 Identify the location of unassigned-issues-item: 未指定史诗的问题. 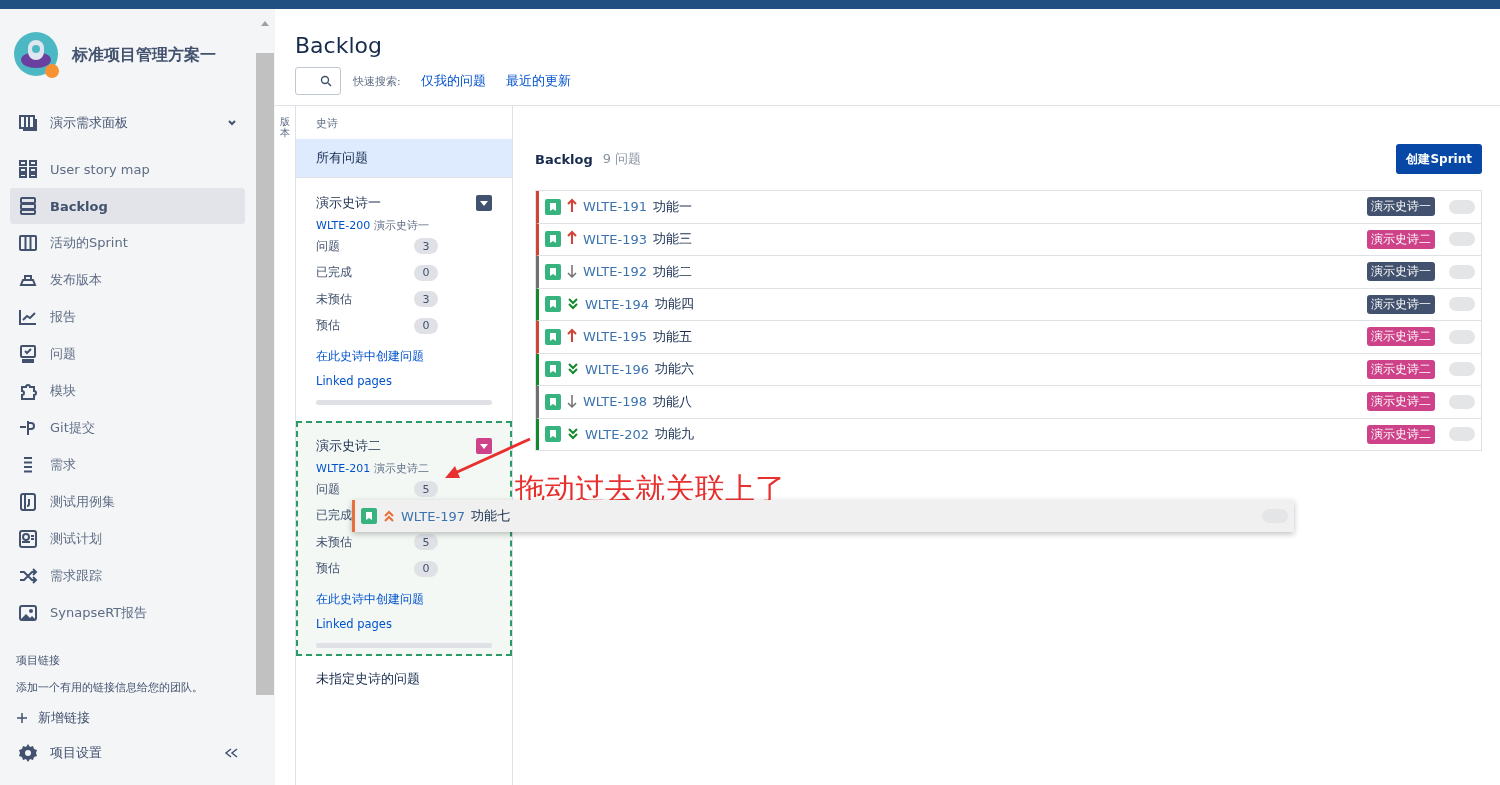
(404, 679).